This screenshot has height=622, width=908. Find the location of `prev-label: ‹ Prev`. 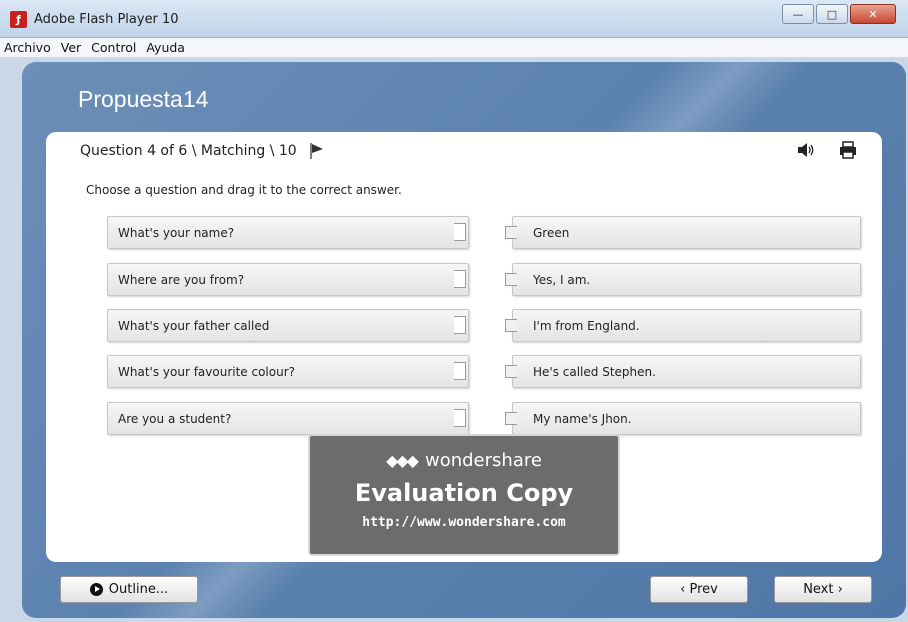

prev-label: ‹ Prev is located at coordinates (699, 589).